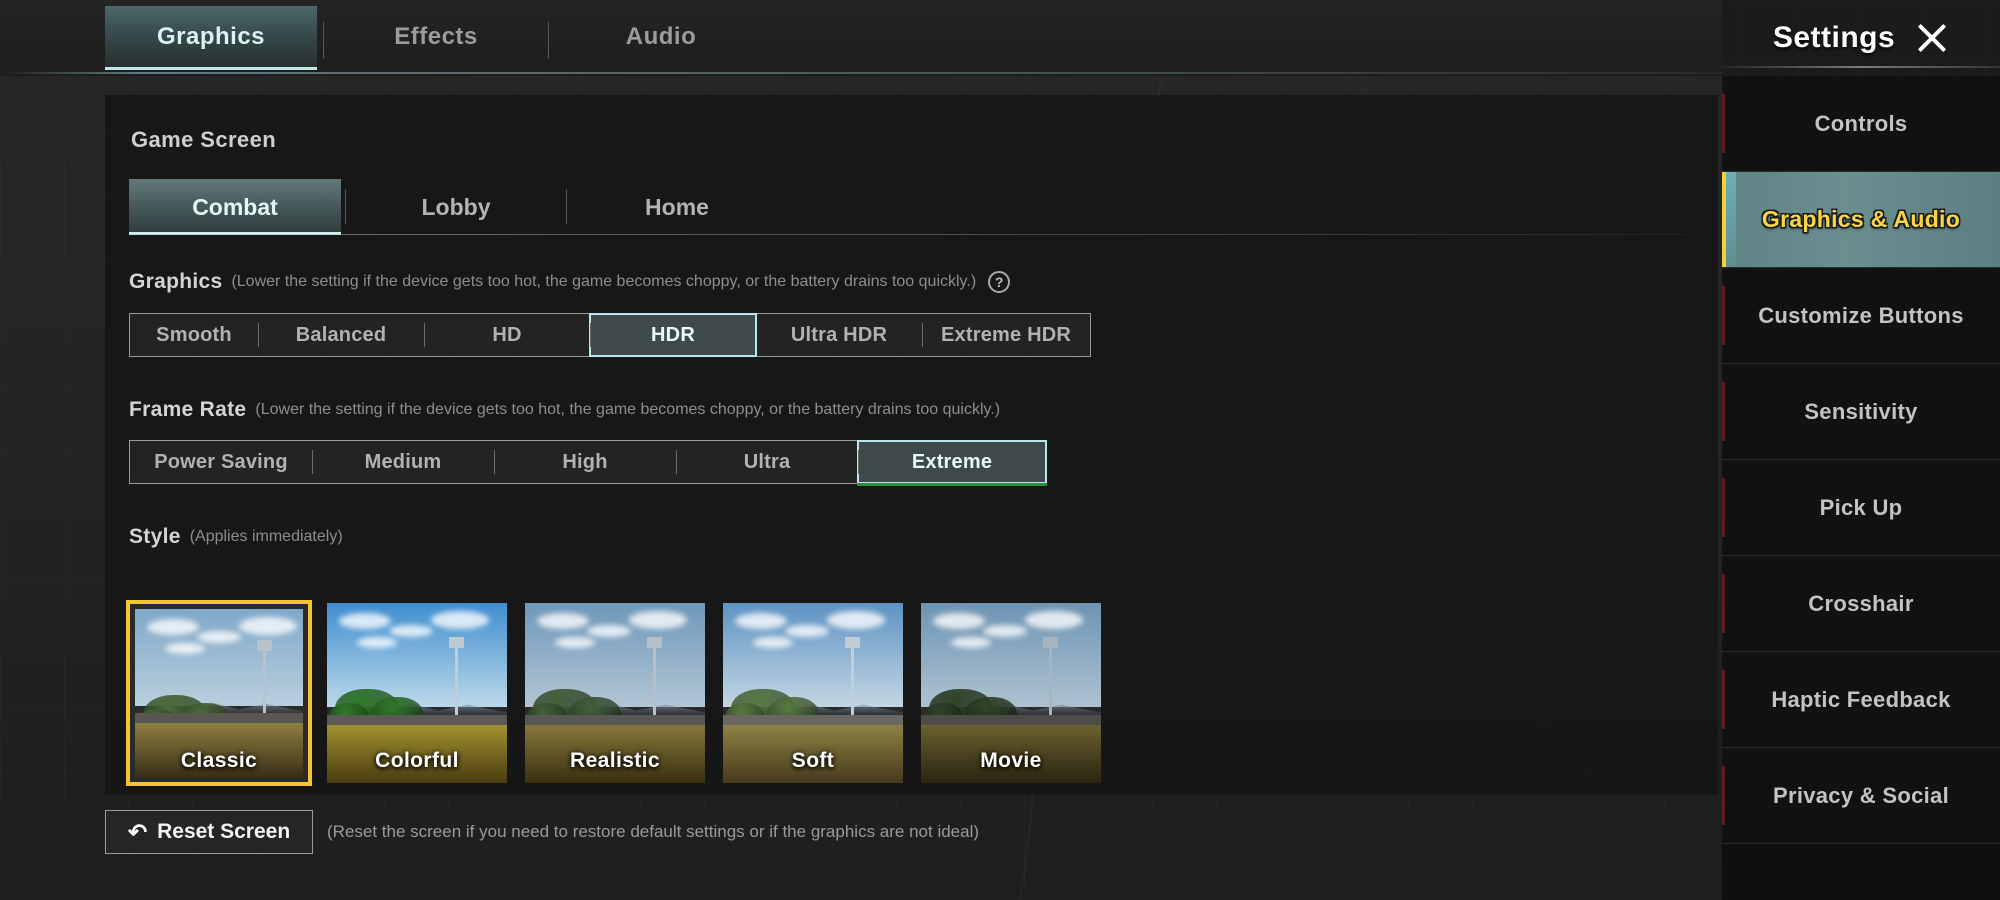 The height and width of the screenshot is (900, 2000). I want to click on sidebar-item-haptic-feedback: Haptic Feedback, so click(1861, 700).